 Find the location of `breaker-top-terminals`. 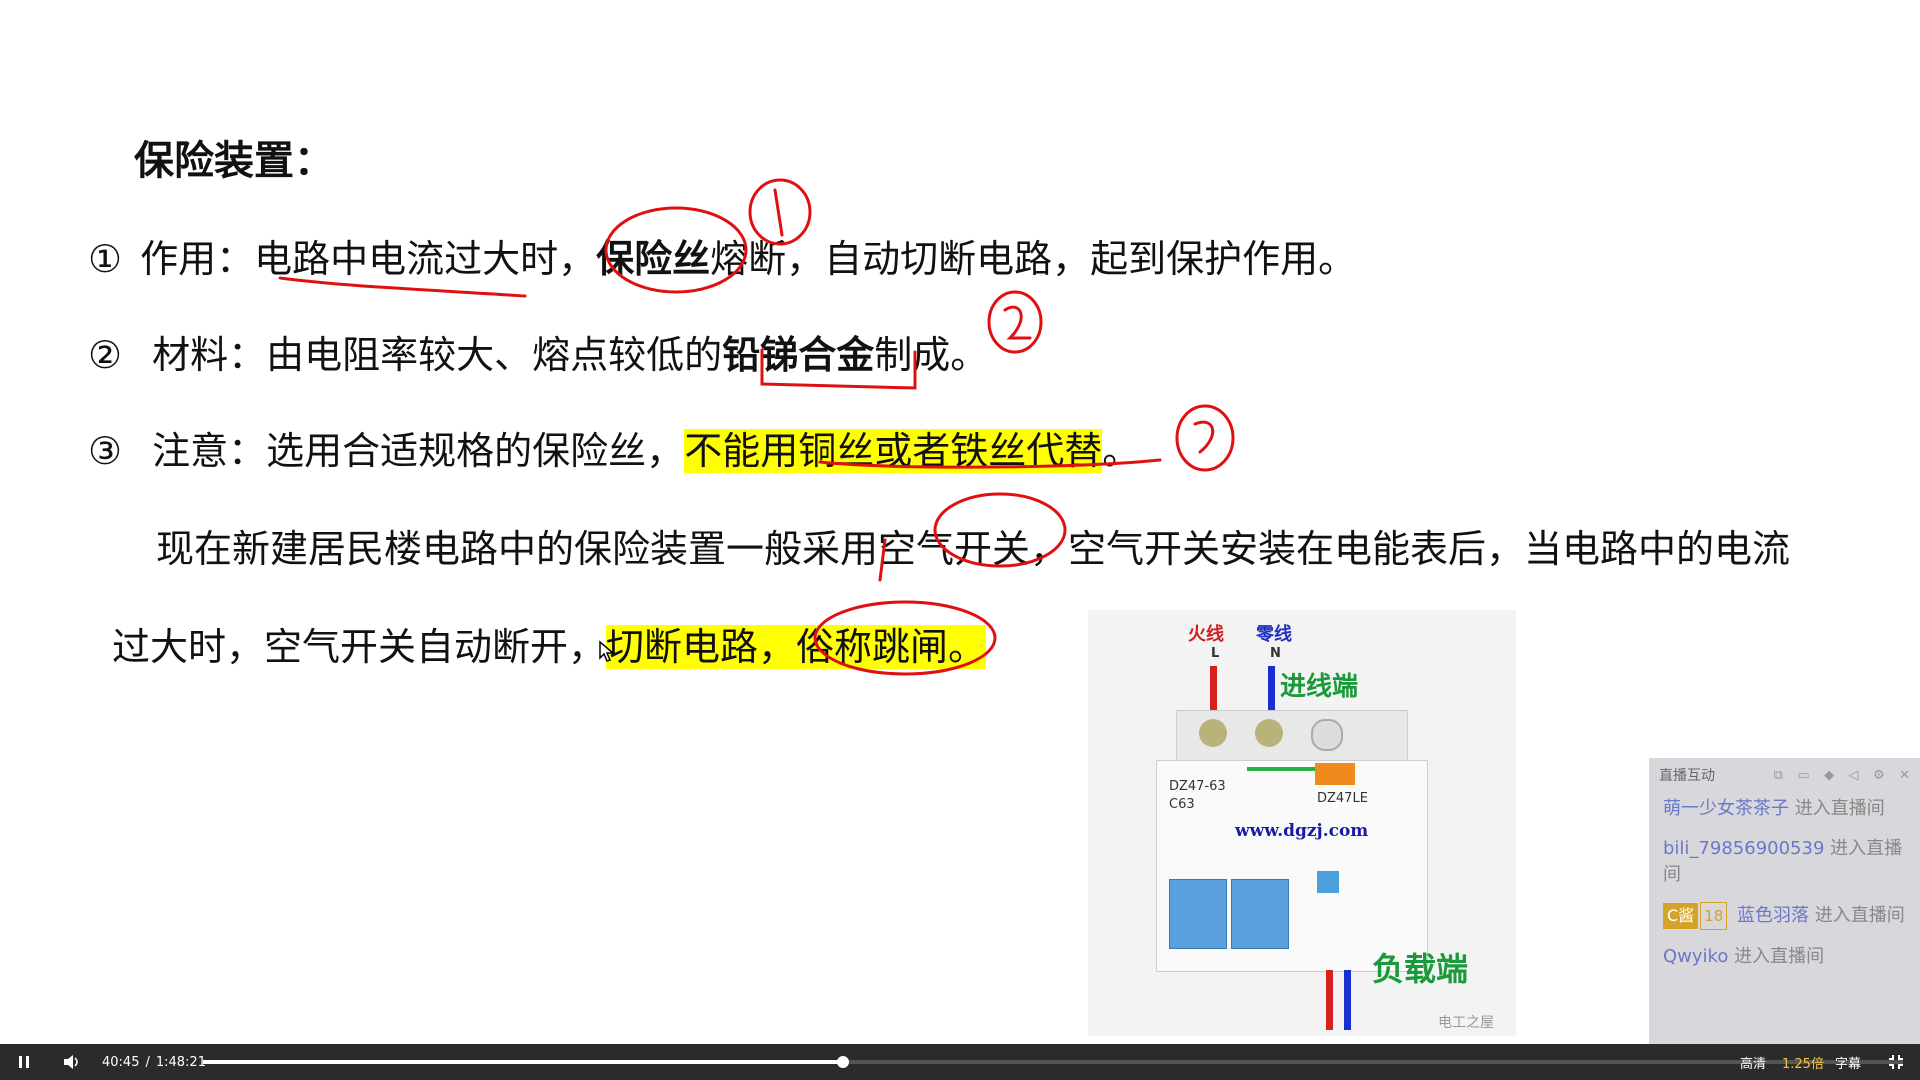

breaker-top-terminals is located at coordinates (1292, 736).